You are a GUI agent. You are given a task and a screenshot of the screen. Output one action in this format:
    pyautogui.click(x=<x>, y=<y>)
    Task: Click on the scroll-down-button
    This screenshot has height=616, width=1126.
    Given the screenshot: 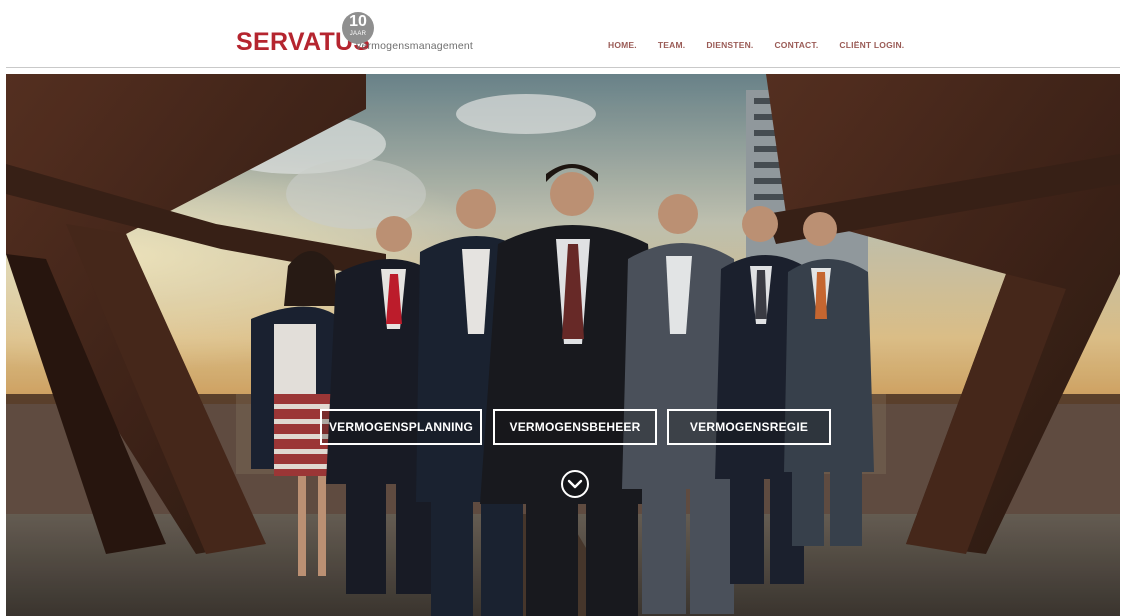 What is the action you would take?
    pyautogui.click(x=575, y=484)
    